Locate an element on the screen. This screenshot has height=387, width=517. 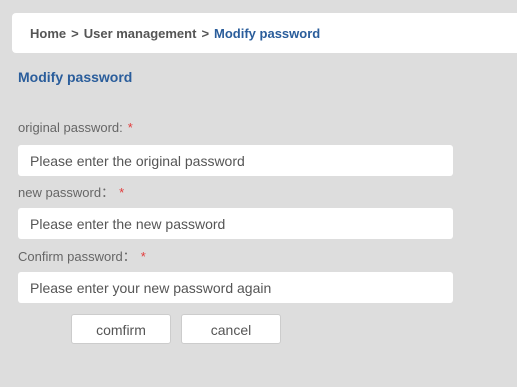
new-password-input is located at coordinates (235, 223).